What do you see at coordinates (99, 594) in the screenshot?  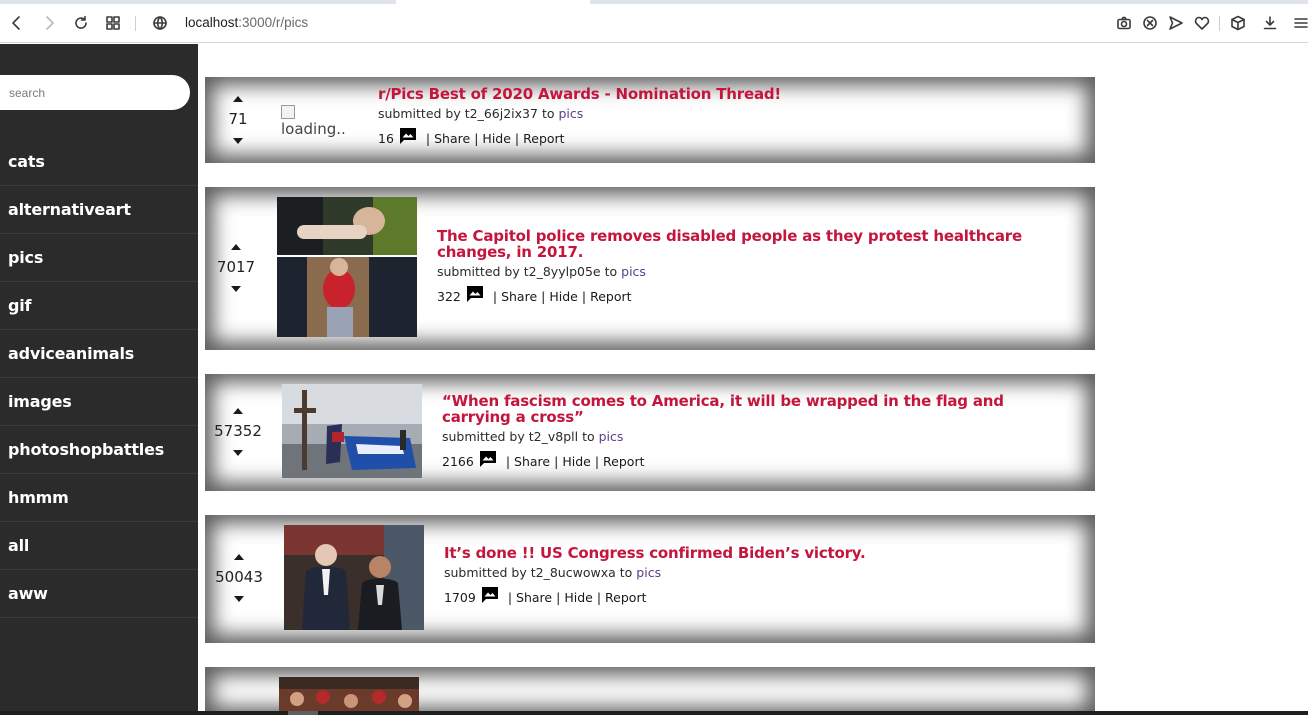 I see `sidebar-item-aww: aww` at bounding box center [99, 594].